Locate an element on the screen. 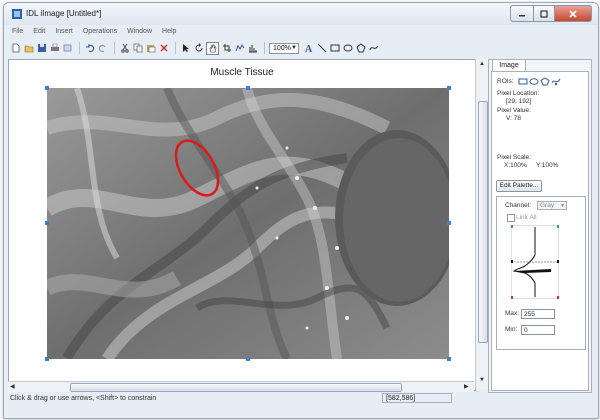  max-marker is located at coordinates (512, 226).